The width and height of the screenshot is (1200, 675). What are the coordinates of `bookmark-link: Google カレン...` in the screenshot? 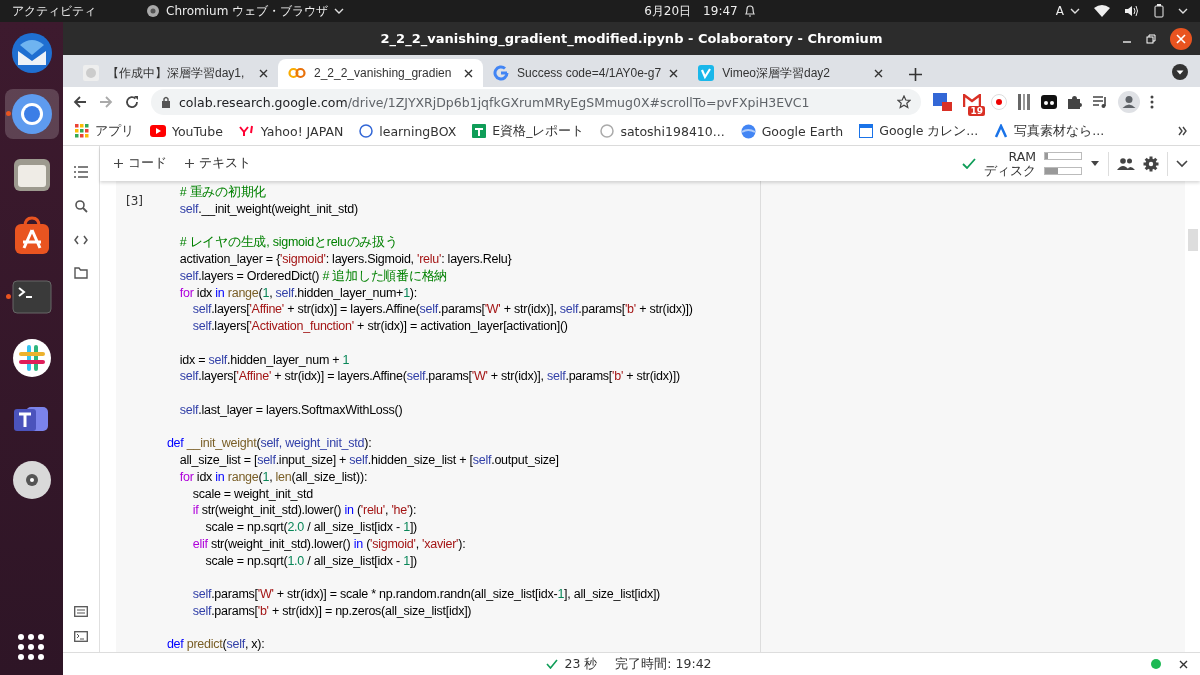 It's located at (929, 131).